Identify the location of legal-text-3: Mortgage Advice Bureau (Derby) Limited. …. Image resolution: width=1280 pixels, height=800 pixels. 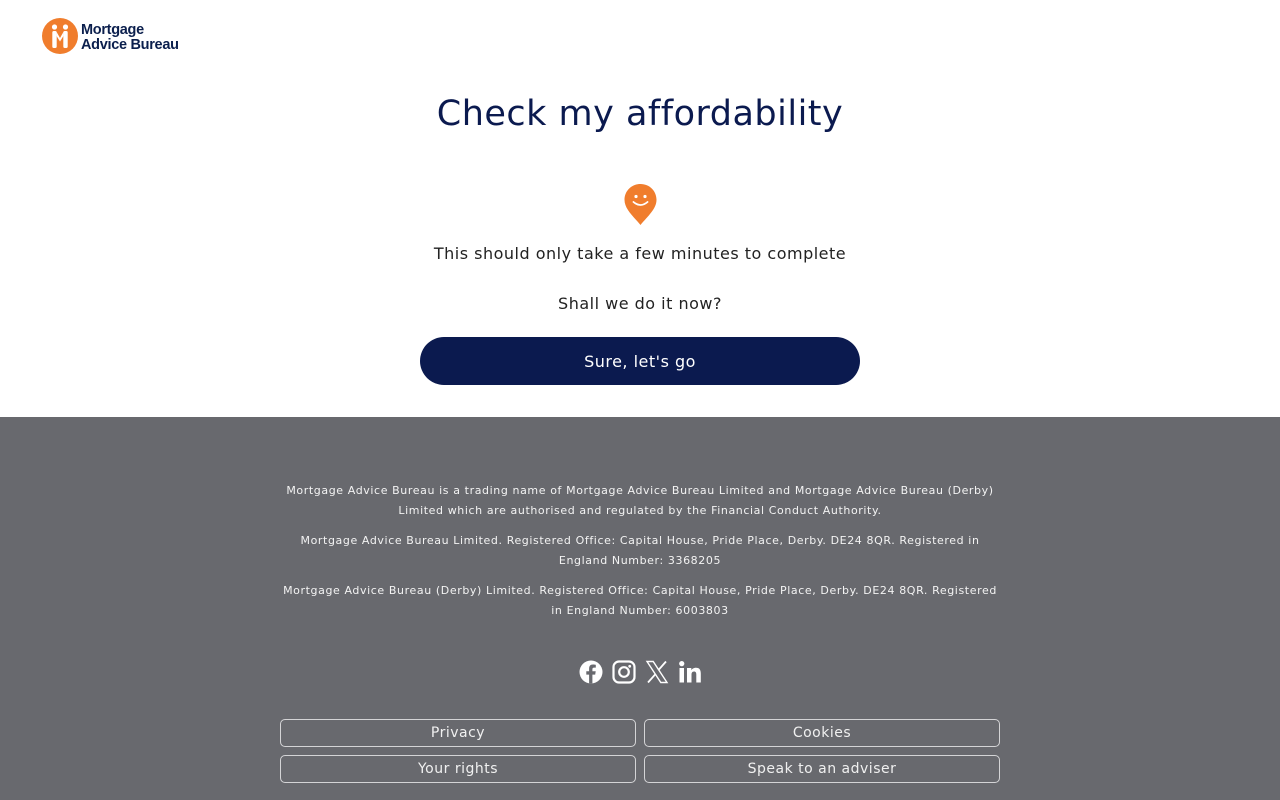
(640, 600).